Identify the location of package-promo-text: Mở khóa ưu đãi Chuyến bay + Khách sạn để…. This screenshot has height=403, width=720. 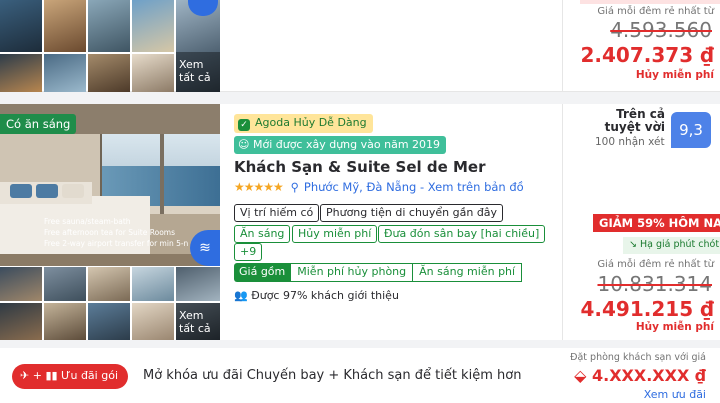
(332, 375).